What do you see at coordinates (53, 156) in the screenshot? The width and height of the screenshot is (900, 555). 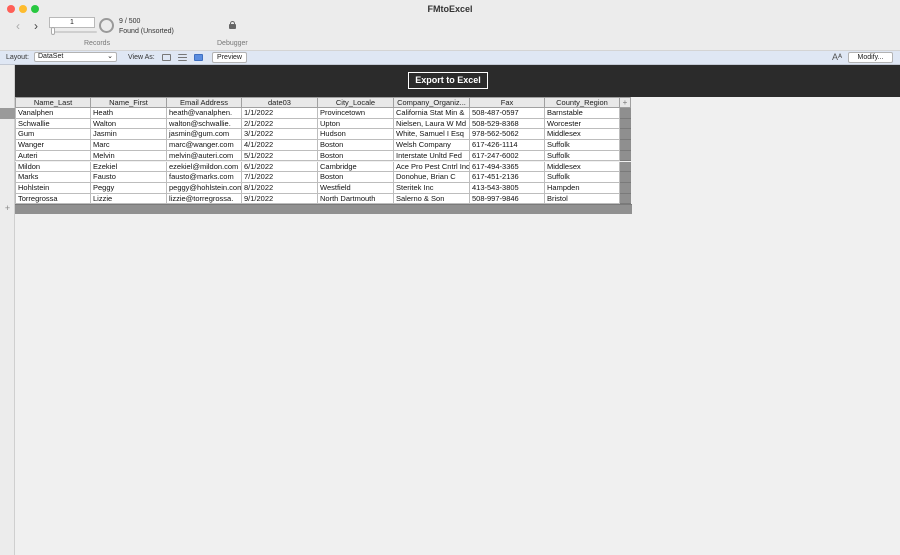 I see `table-cell: Auteri` at bounding box center [53, 156].